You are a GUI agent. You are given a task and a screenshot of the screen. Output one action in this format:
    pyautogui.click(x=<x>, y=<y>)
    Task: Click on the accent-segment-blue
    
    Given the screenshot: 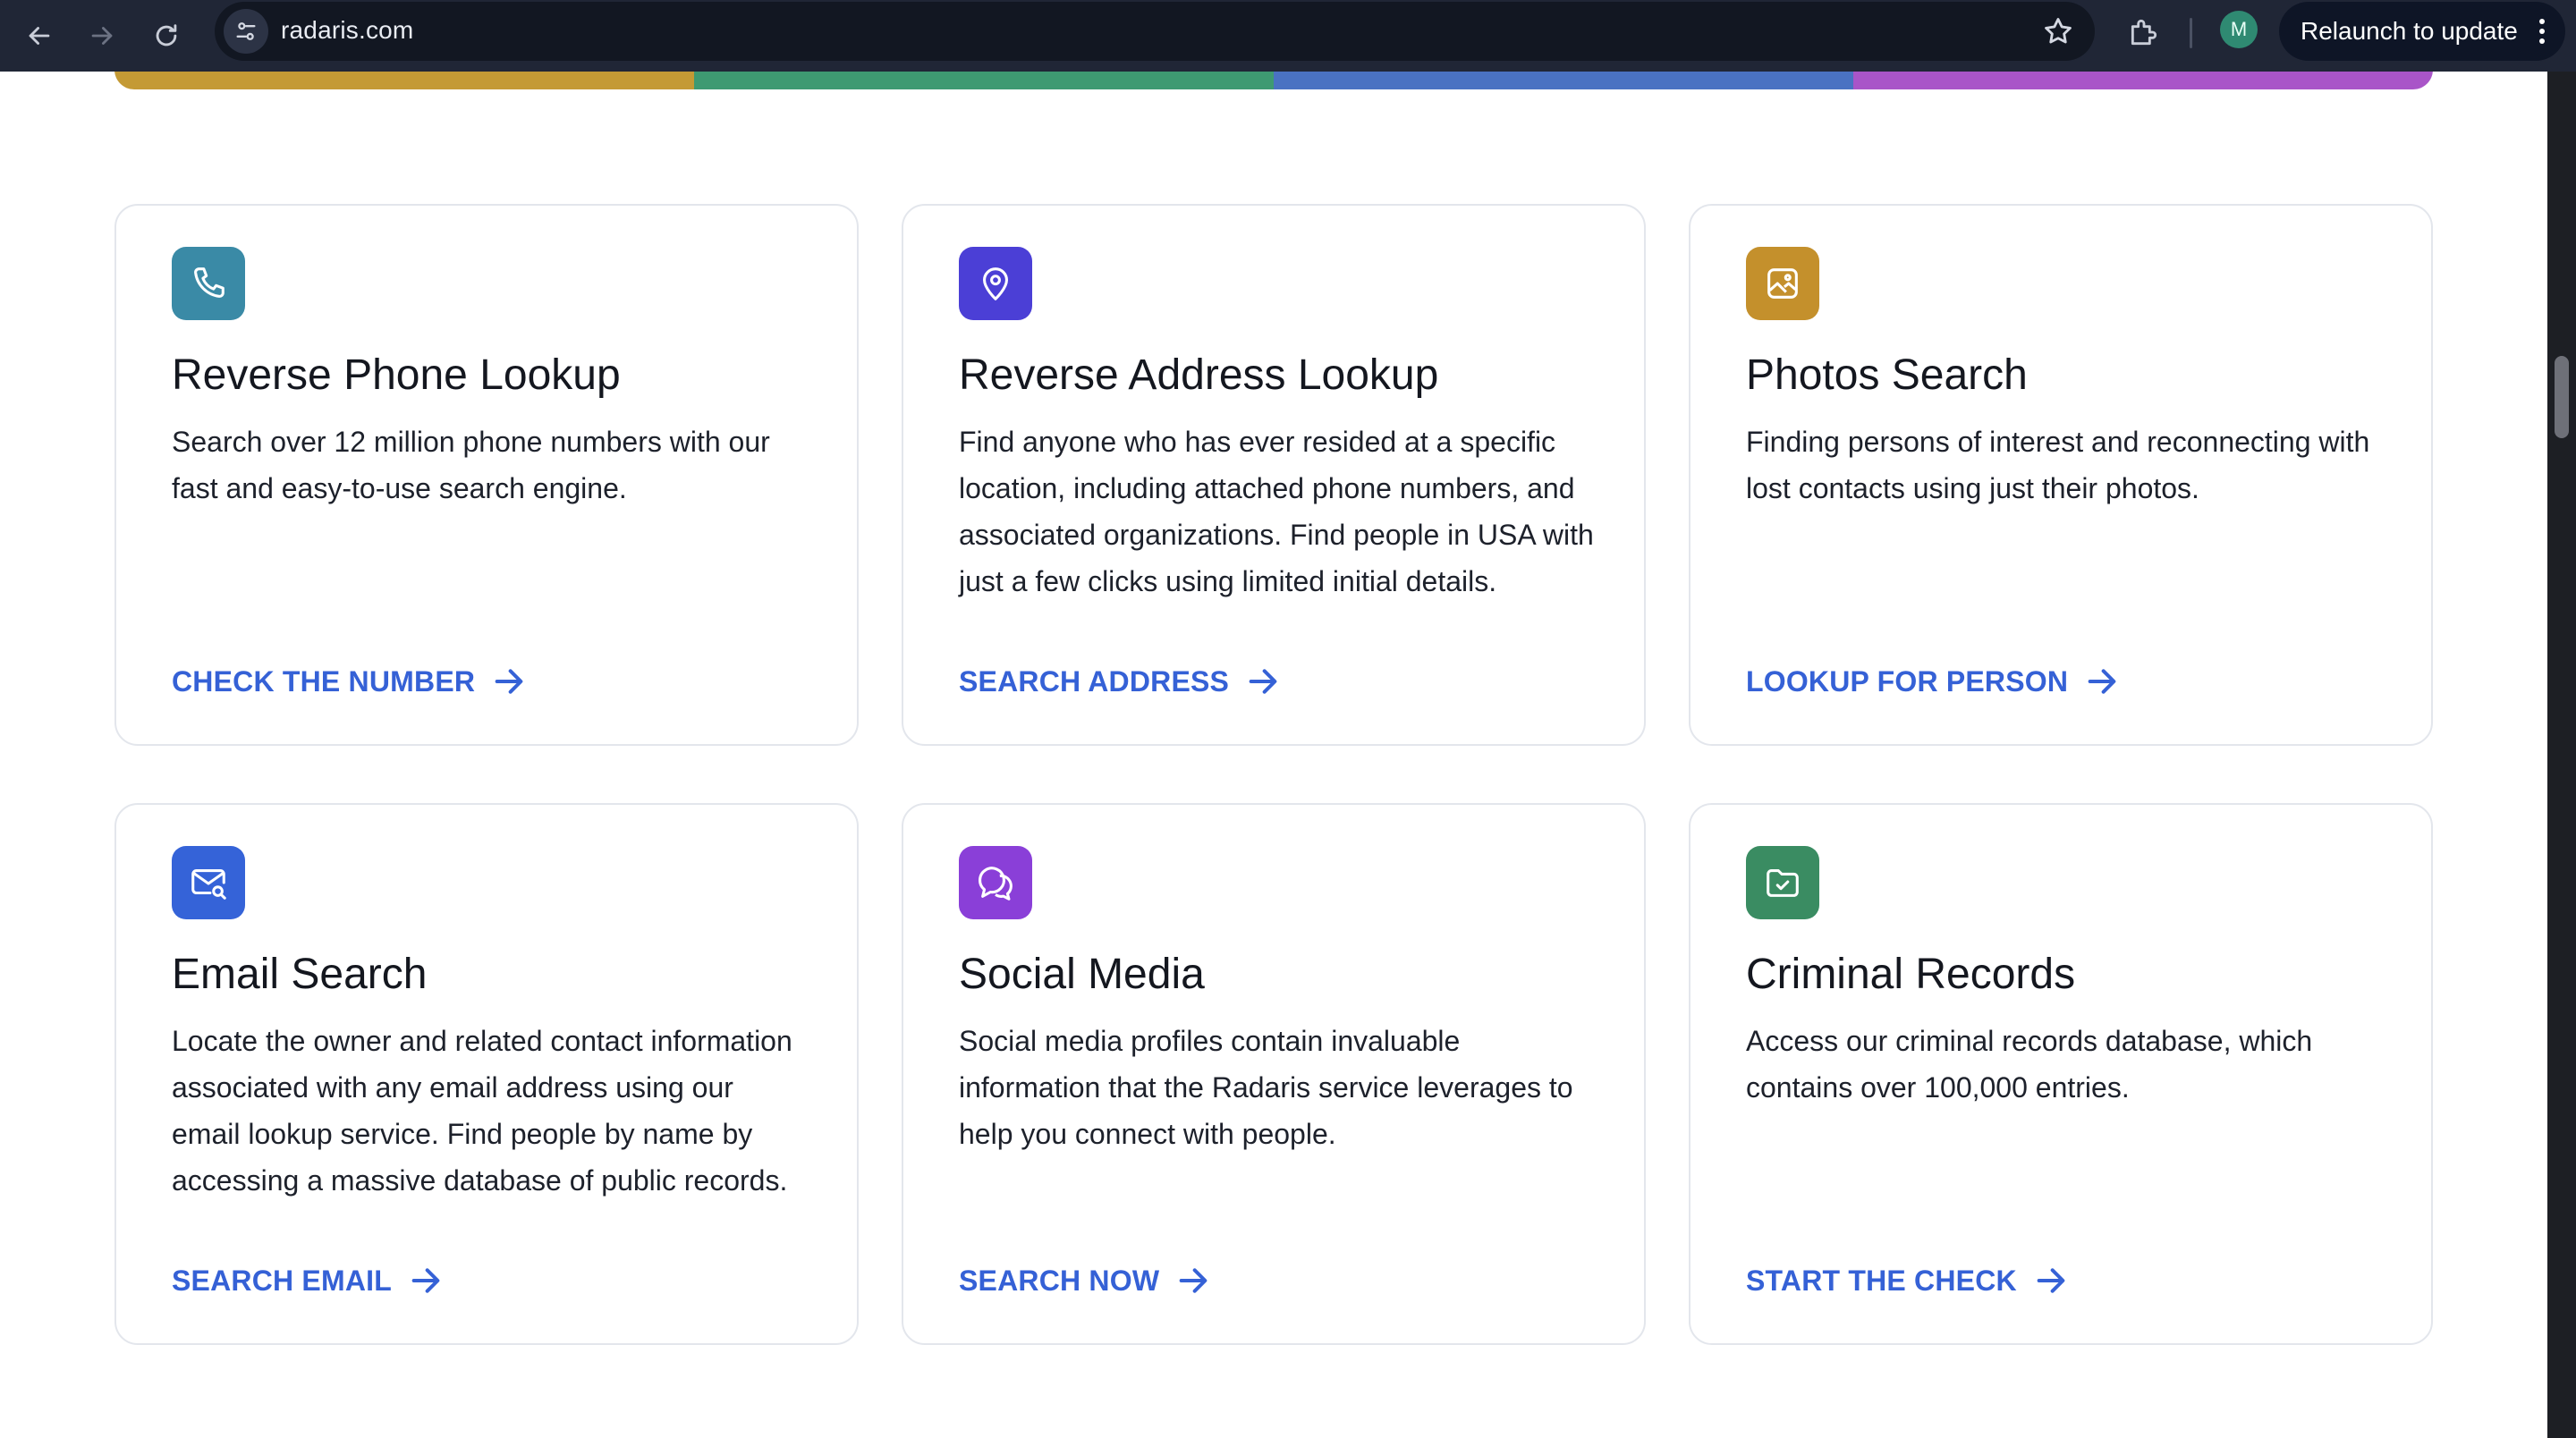 What is the action you would take?
    pyautogui.click(x=1563, y=80)
    